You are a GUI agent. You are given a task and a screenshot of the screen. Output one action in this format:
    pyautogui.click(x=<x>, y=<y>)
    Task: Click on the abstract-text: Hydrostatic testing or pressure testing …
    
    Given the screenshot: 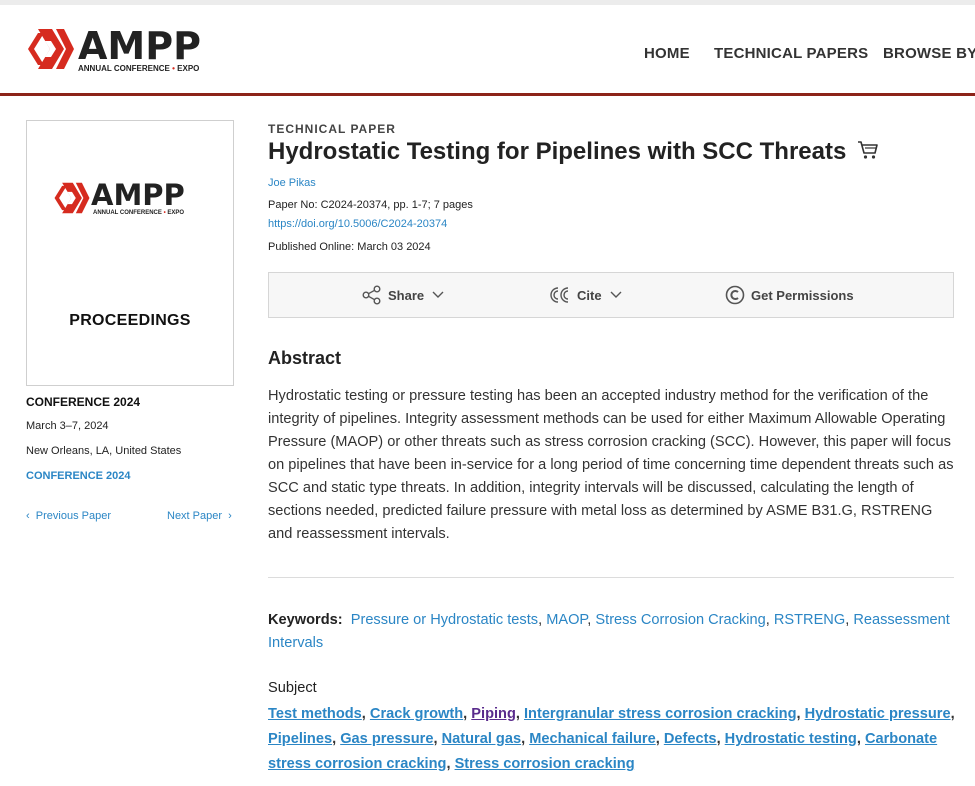 What is the action you would take?
    pyautogui.click(x=611, y=465)
    